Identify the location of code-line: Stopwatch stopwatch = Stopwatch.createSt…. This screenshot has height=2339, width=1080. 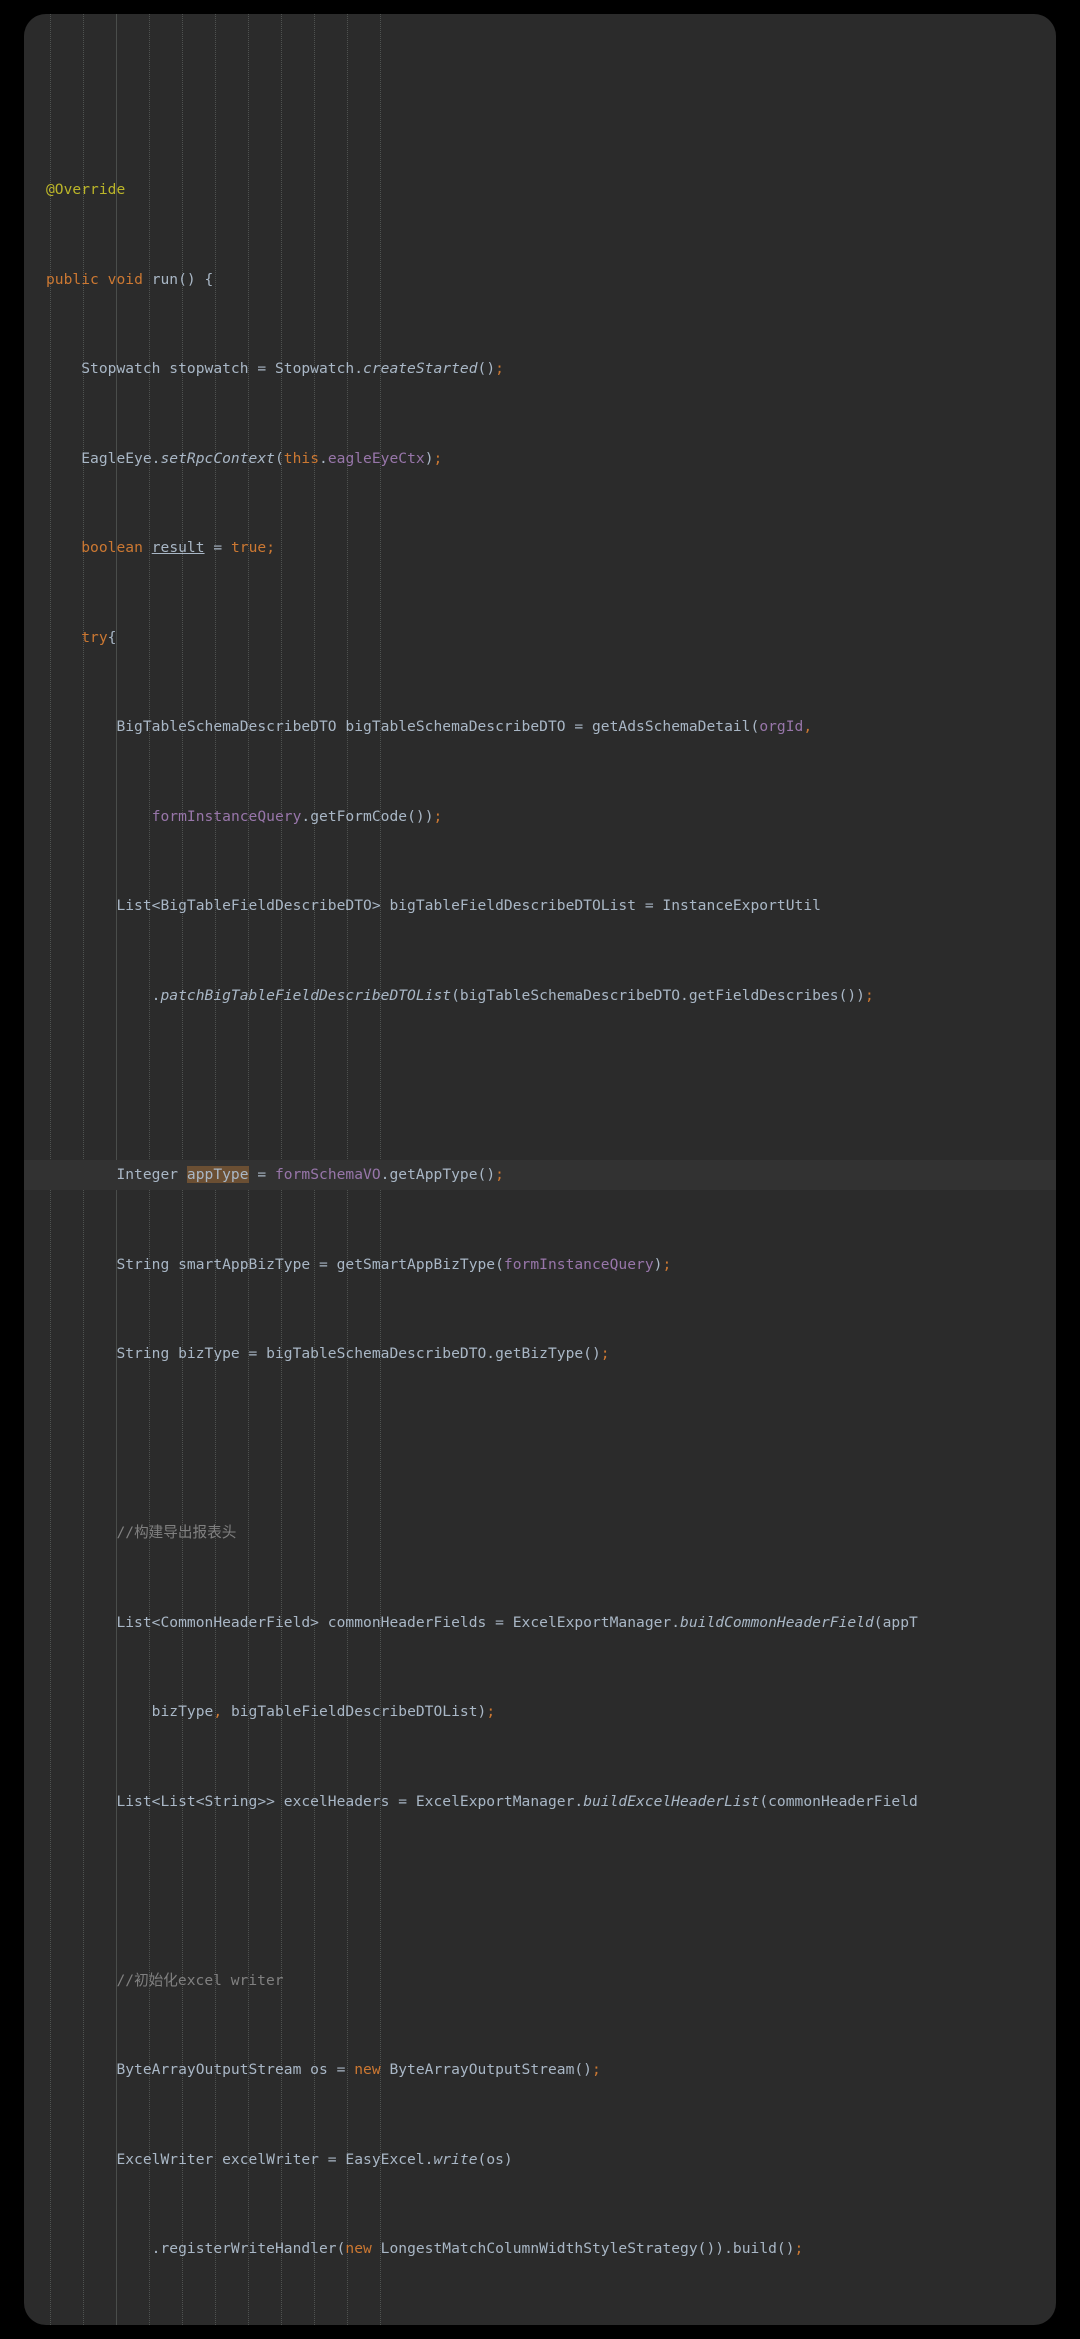
(275, 369).